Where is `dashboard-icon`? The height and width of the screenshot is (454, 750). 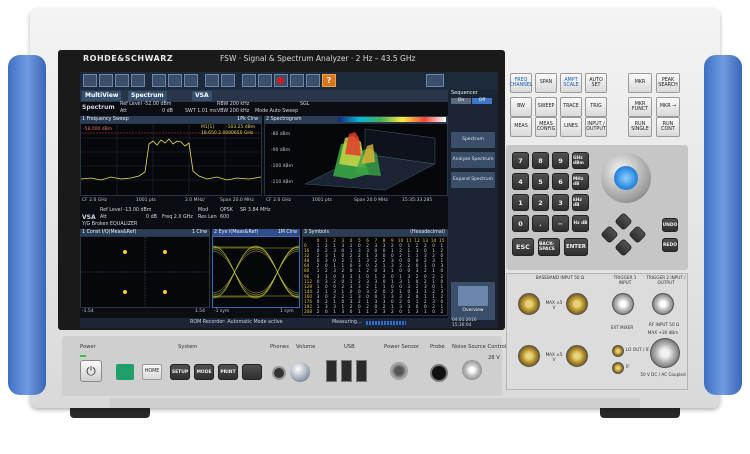
dashboard-icon is located at coordinates (297, 80).